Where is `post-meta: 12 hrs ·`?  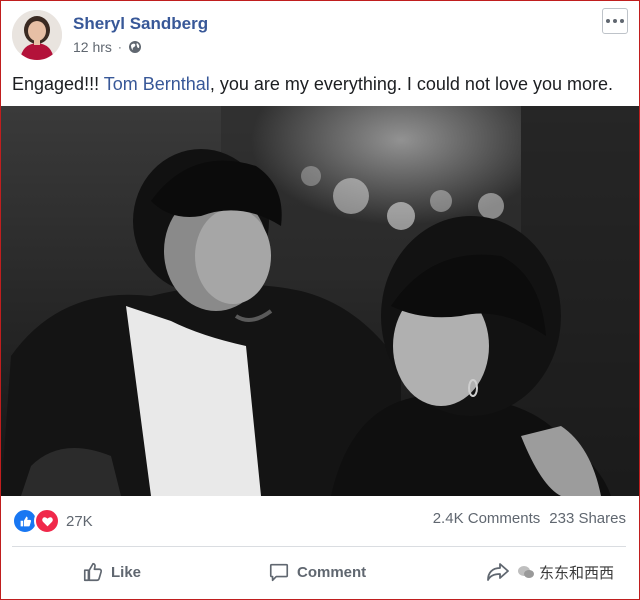 post-meta: 12 hrs · is located at coordinates (107, 47).